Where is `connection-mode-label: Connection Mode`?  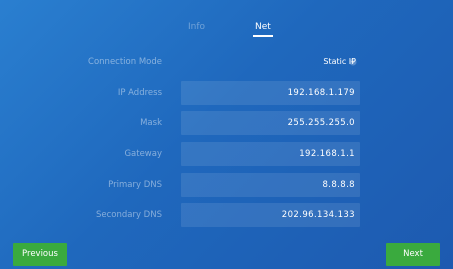 connection-mode-label: Connection Mode is located at coordinates (125, 62).